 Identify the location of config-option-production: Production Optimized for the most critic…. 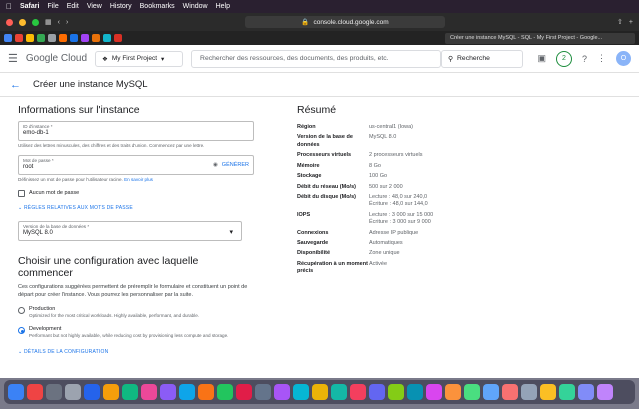
(136, 312).